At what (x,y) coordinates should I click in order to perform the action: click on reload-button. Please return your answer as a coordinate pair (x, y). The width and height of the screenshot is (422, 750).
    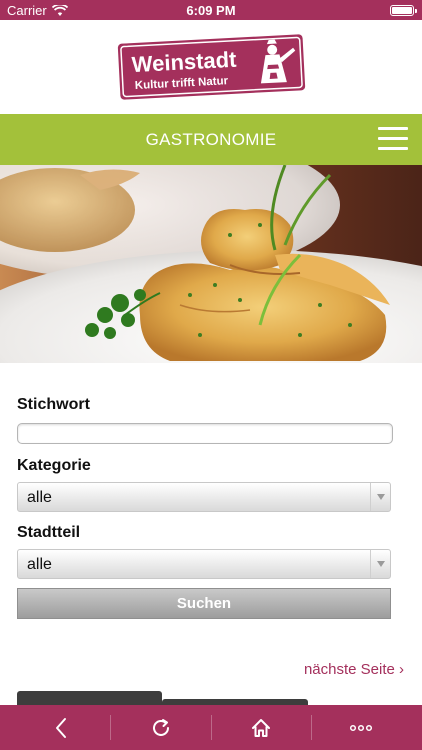
    Looking at the image, I should click on (161, 727).